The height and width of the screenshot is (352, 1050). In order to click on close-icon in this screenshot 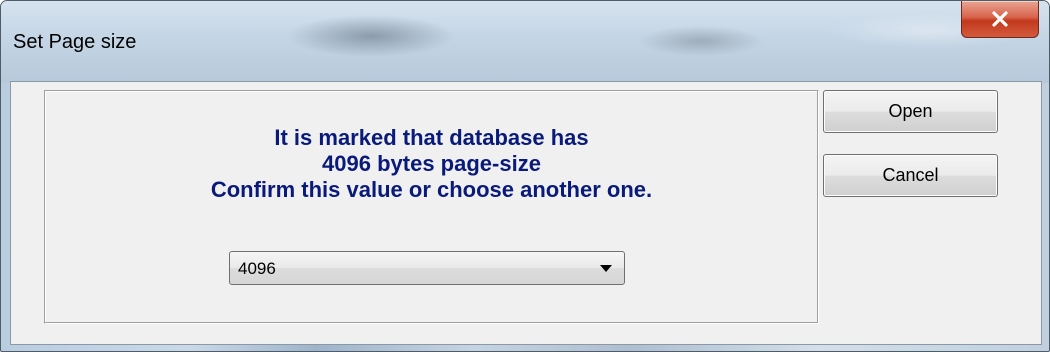, I will do `click(1000, 19)`.